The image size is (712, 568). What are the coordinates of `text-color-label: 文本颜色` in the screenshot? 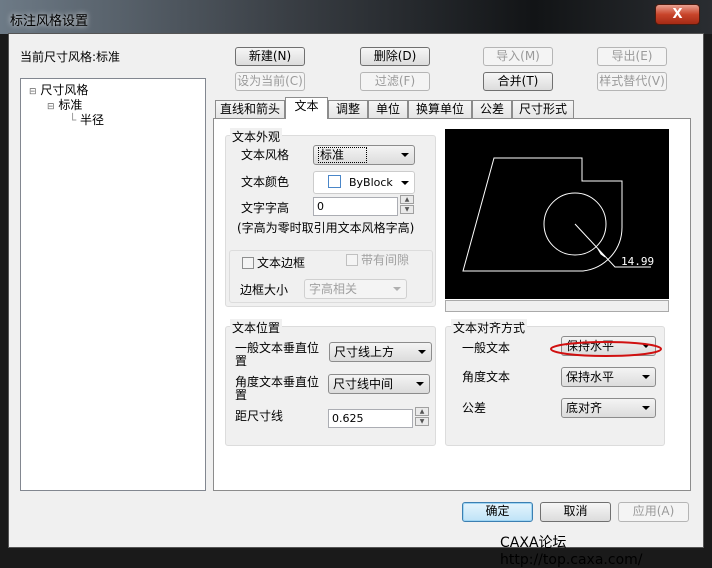 It's located at (265, 182).